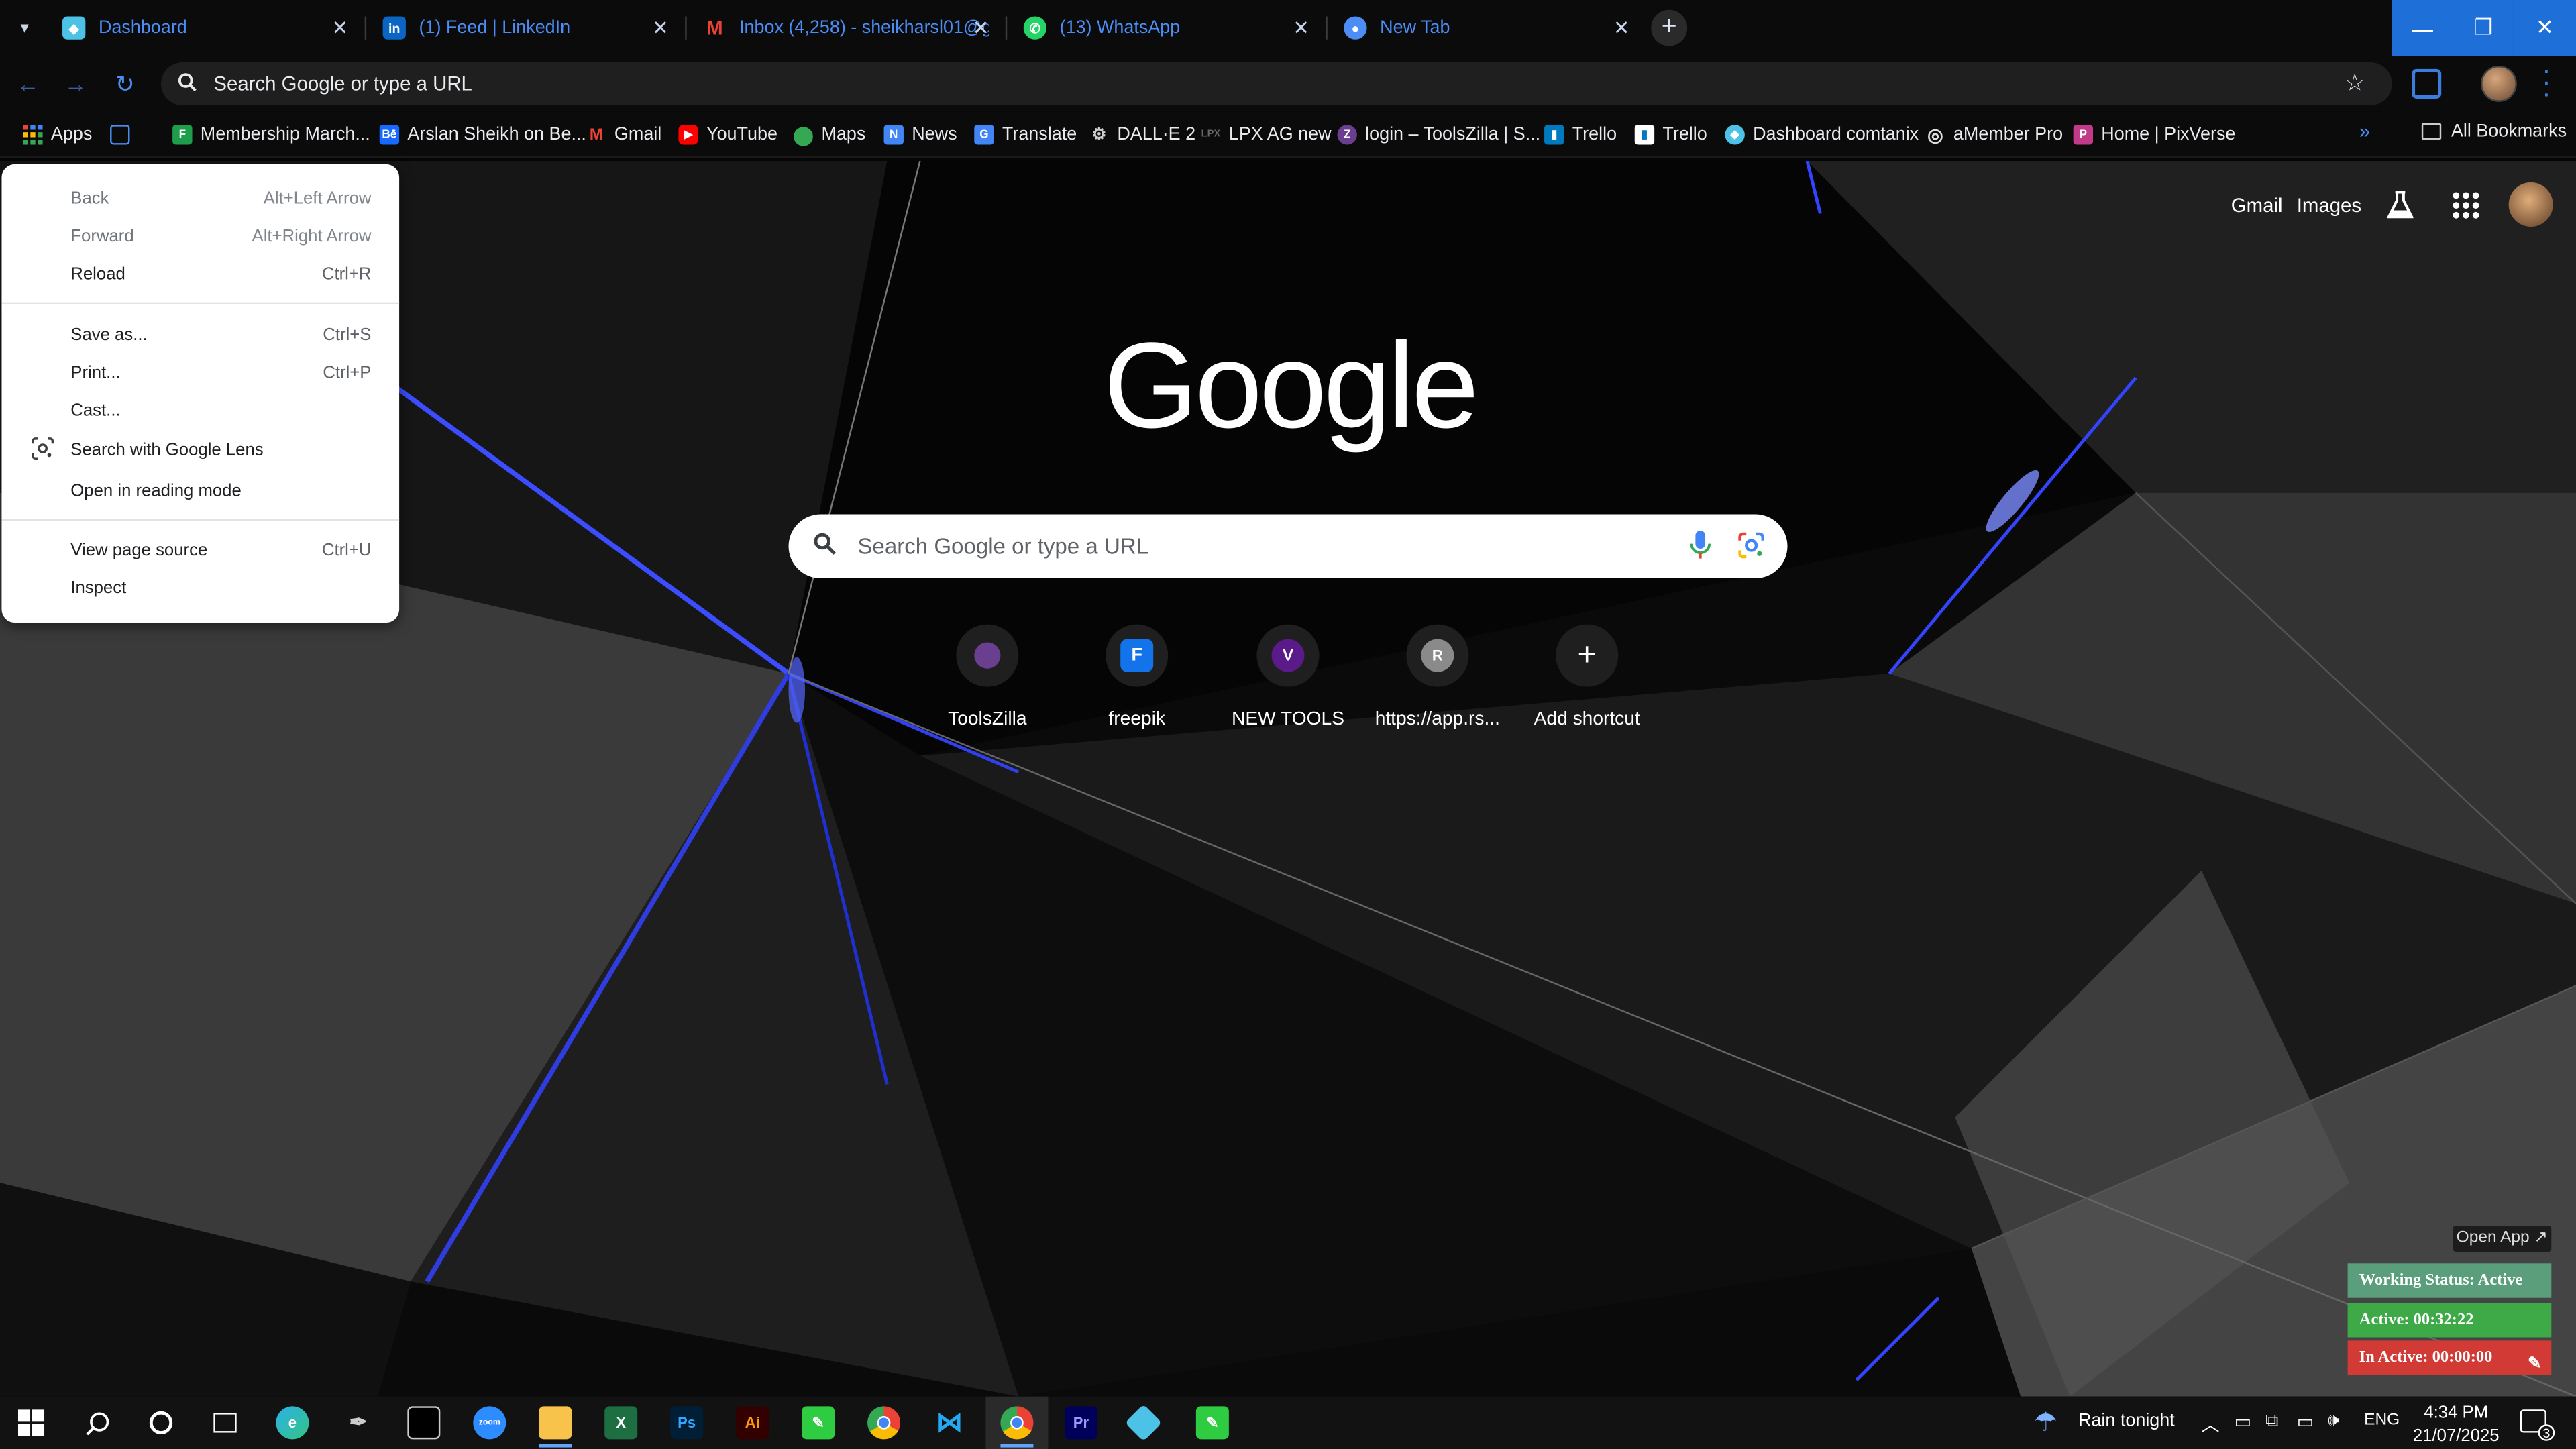 The height and width of the screenshot is (1449, 2576). Describe the element at coordinates (24, 27) in the screenshot. I see `tab-search-button: ▾` at that location.